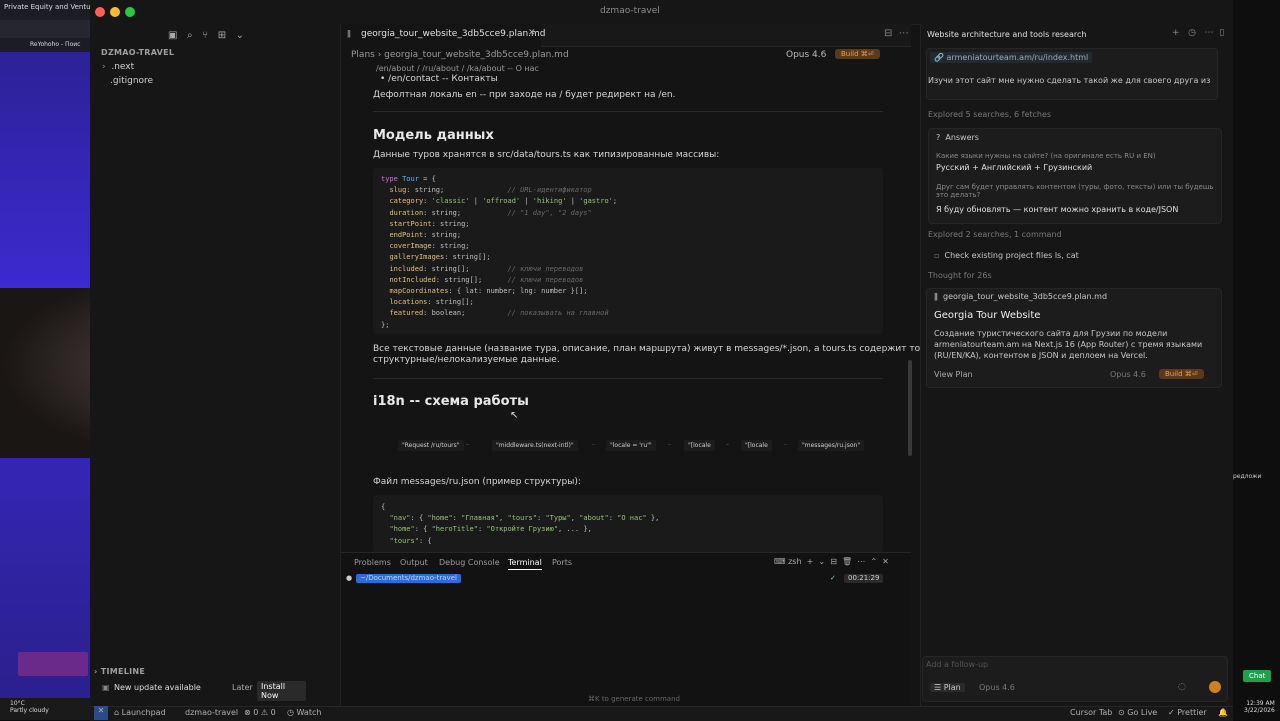  Describe the element at coordinates (372, 562) in the screenshot. I see `panel-tab-problems: Problems` at that location.